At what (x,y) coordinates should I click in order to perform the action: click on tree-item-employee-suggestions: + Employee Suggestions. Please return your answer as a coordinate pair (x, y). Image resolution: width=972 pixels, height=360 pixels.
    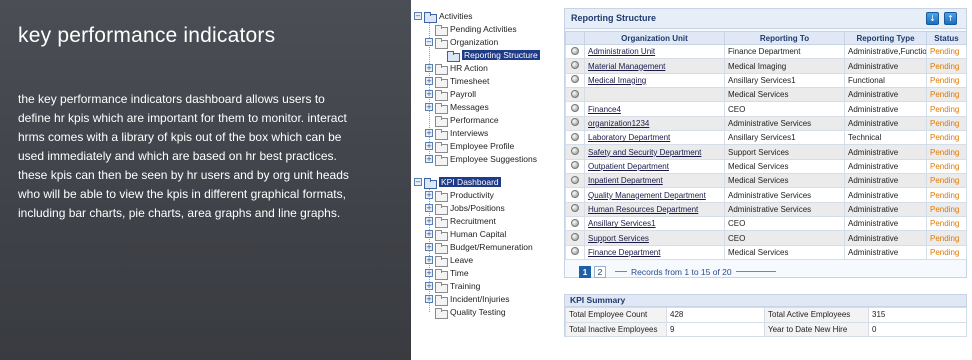
    Looking at the image, I should click on (481, 159).